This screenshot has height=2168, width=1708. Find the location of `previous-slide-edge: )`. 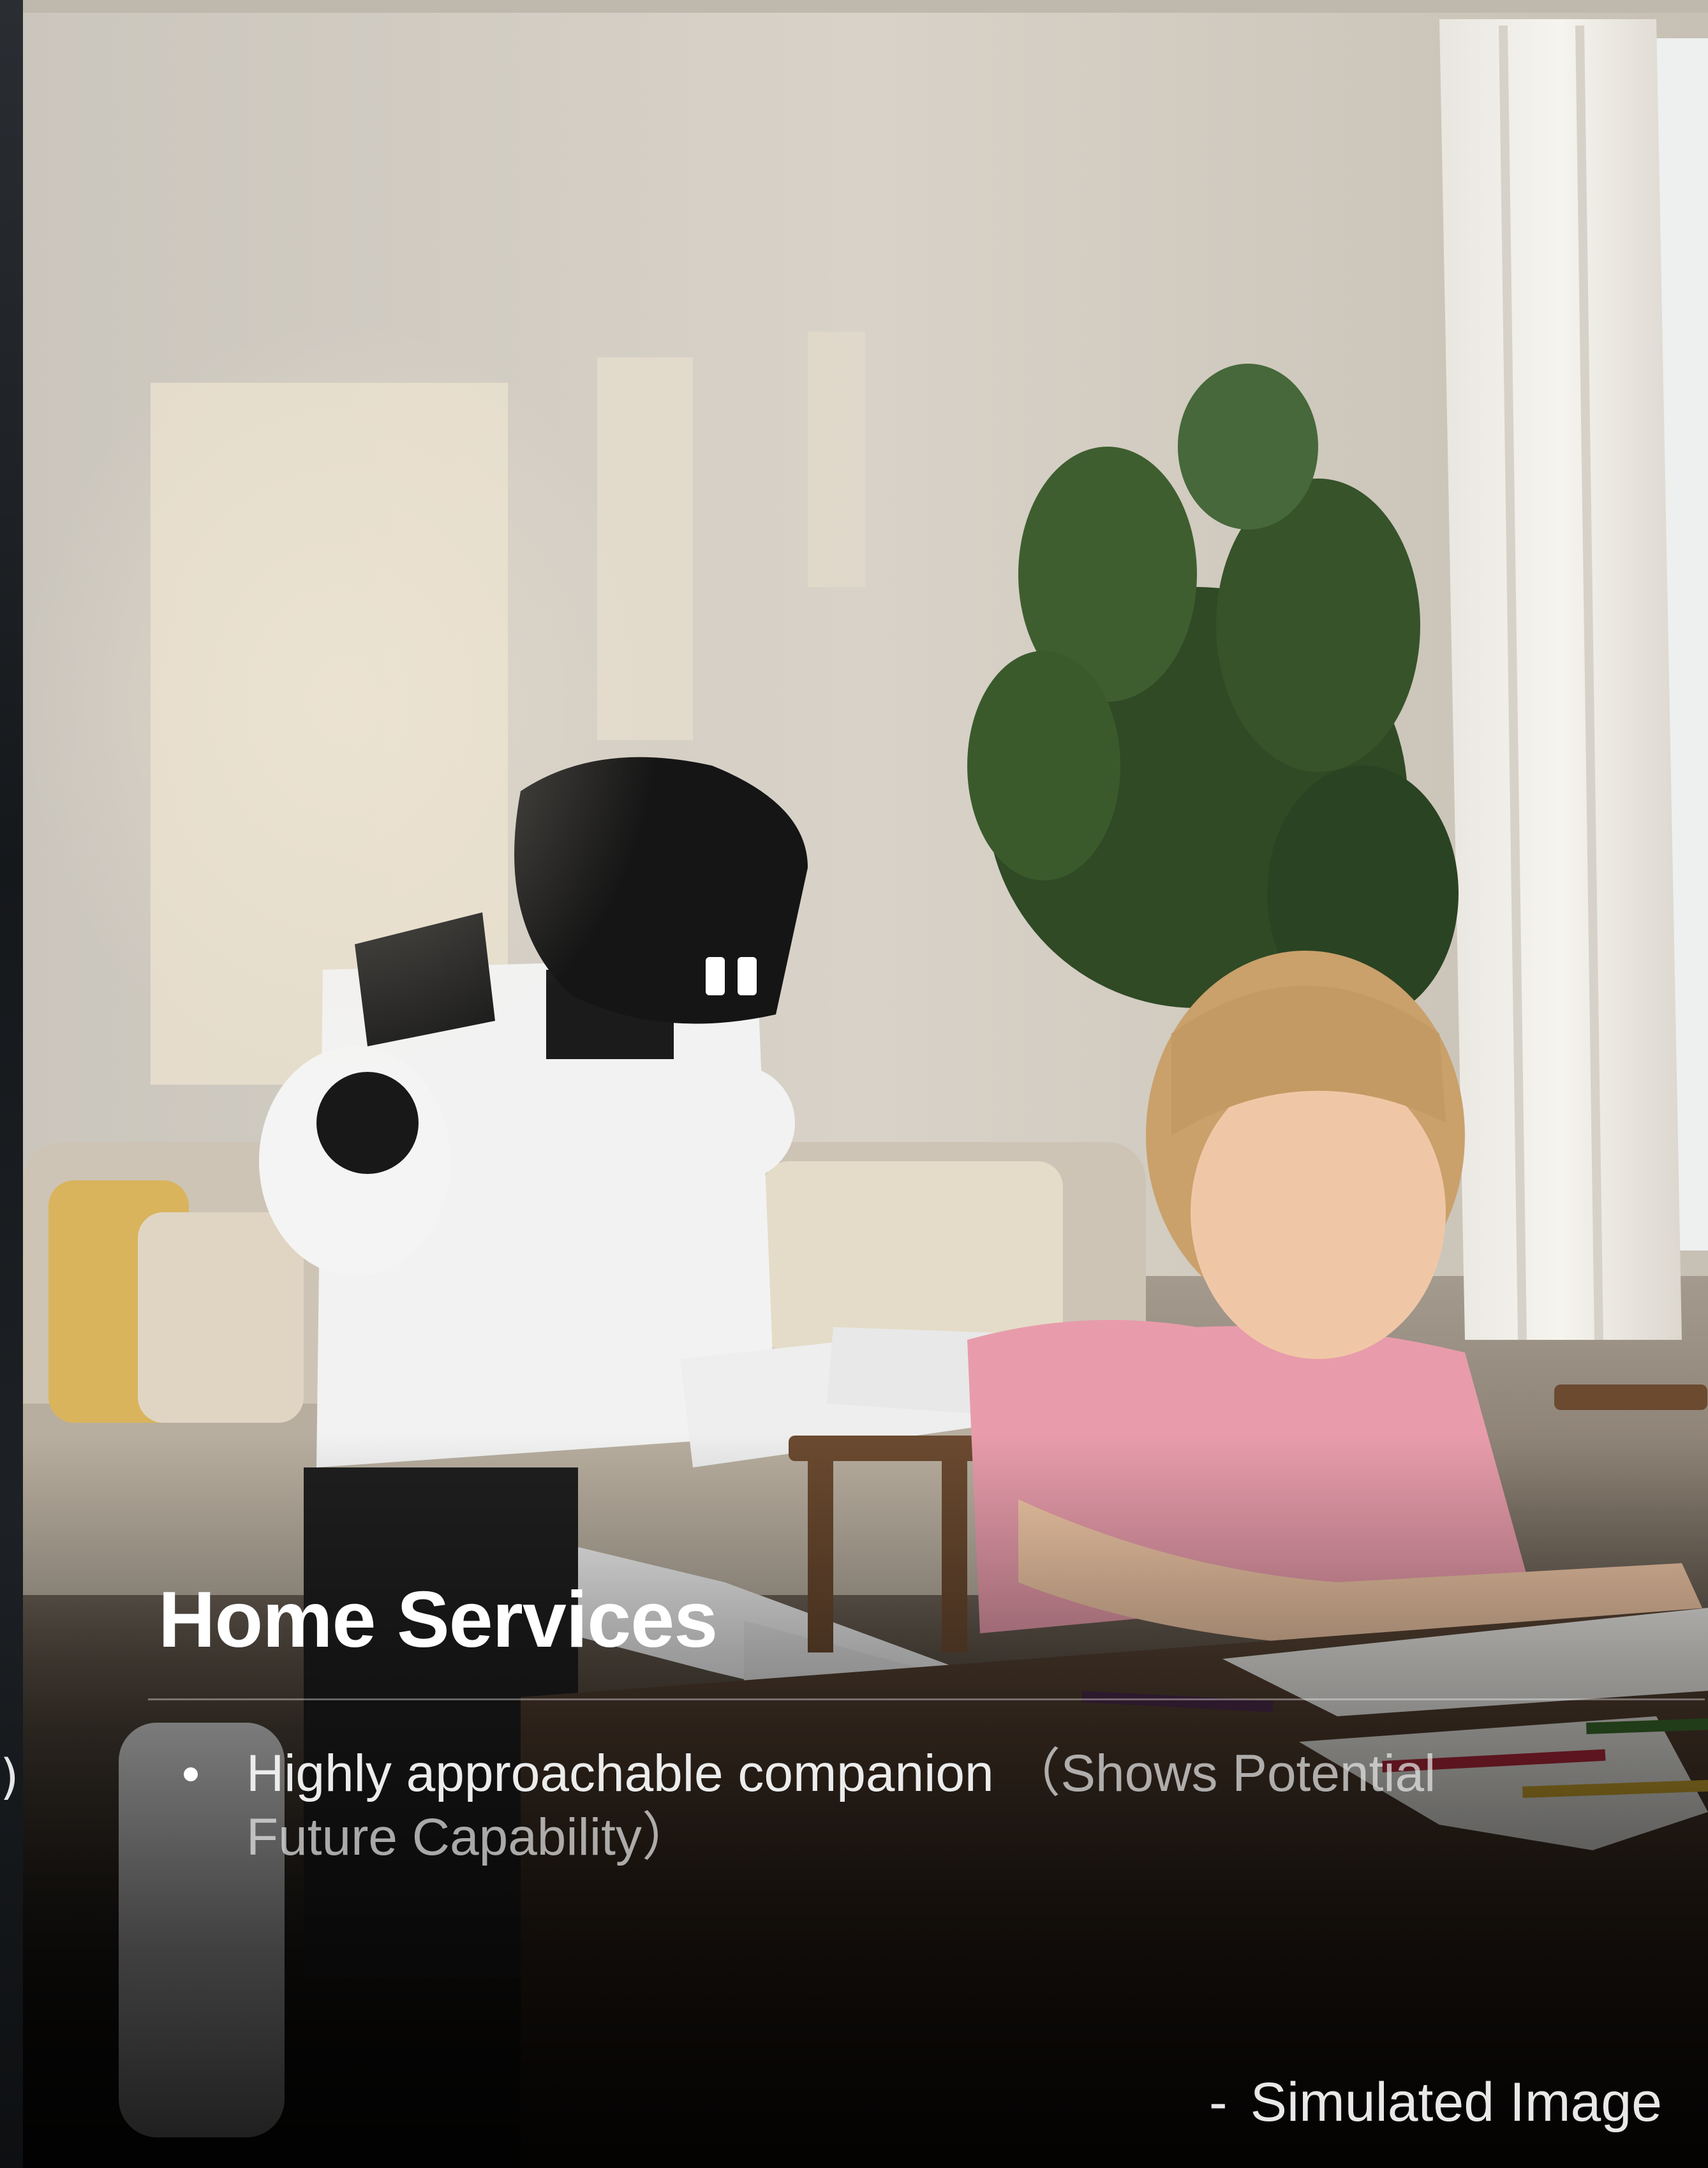

previous-slide-edge: ) is located at coordinates (11, 1084).